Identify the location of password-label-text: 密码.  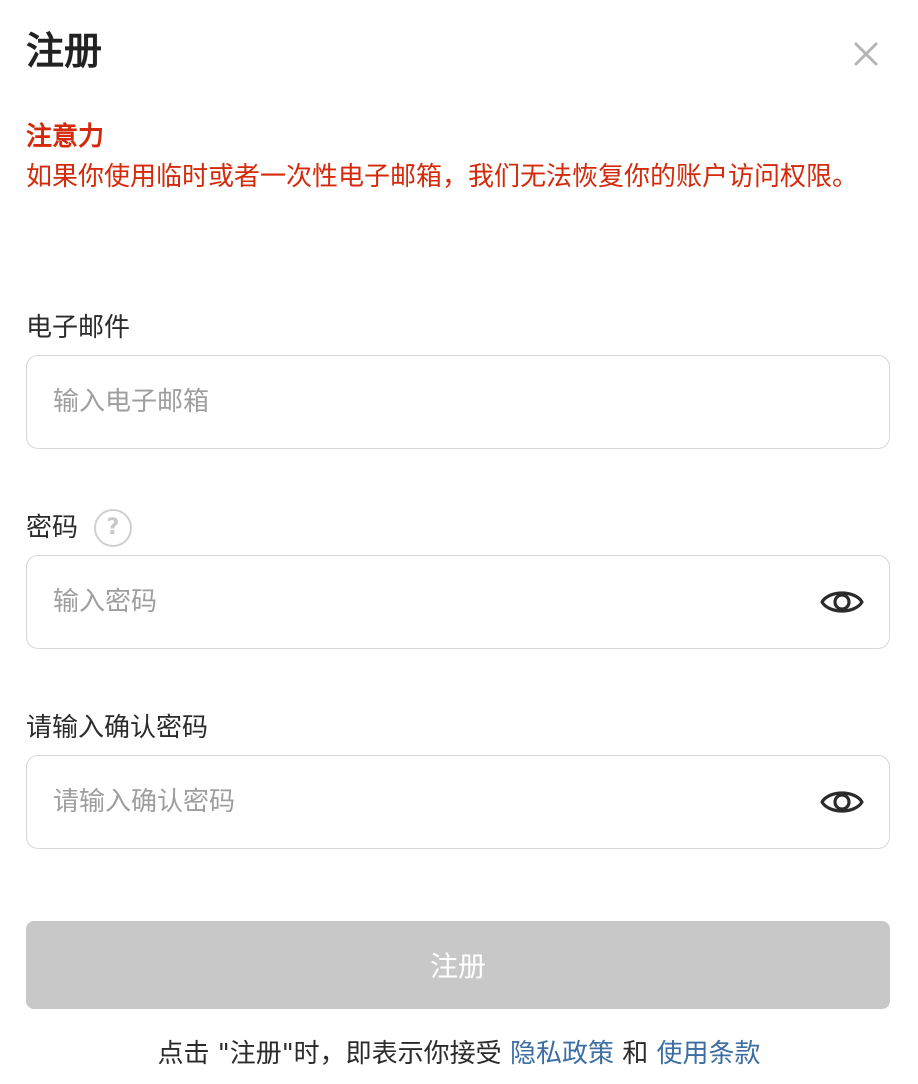
(52, 528).